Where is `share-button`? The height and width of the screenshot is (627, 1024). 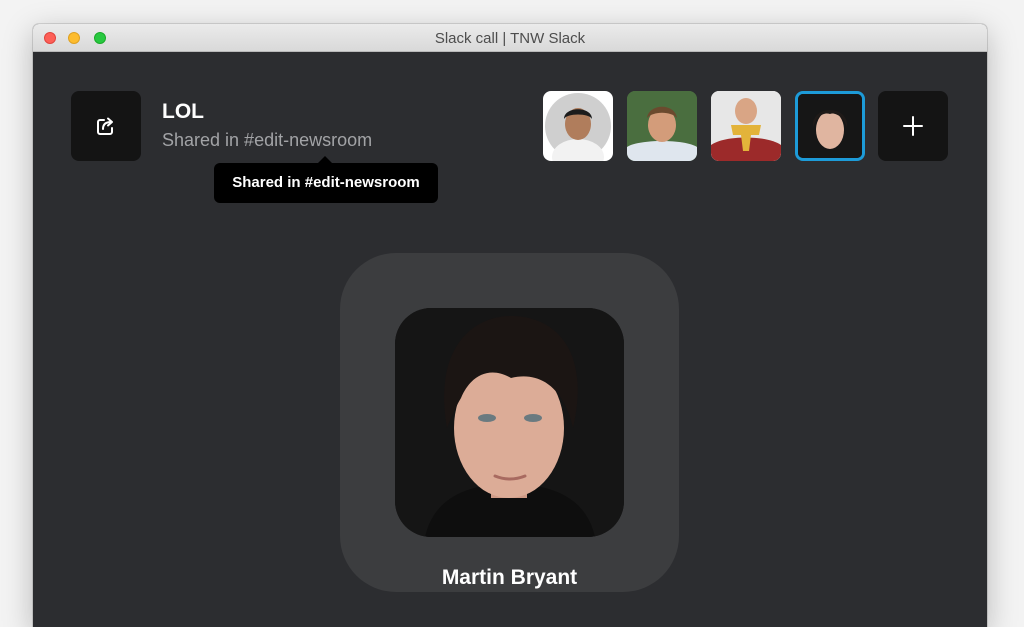
share-button is located at coordinates (106, 126).